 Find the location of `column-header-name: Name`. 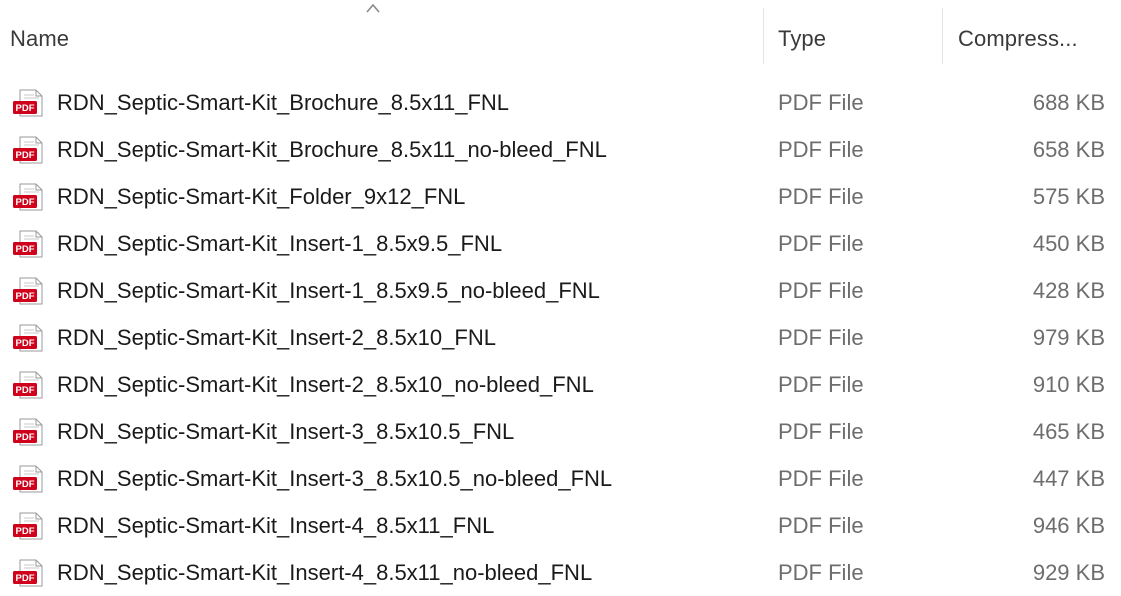

column-header-name: Name is located at coordinates (39, 39).